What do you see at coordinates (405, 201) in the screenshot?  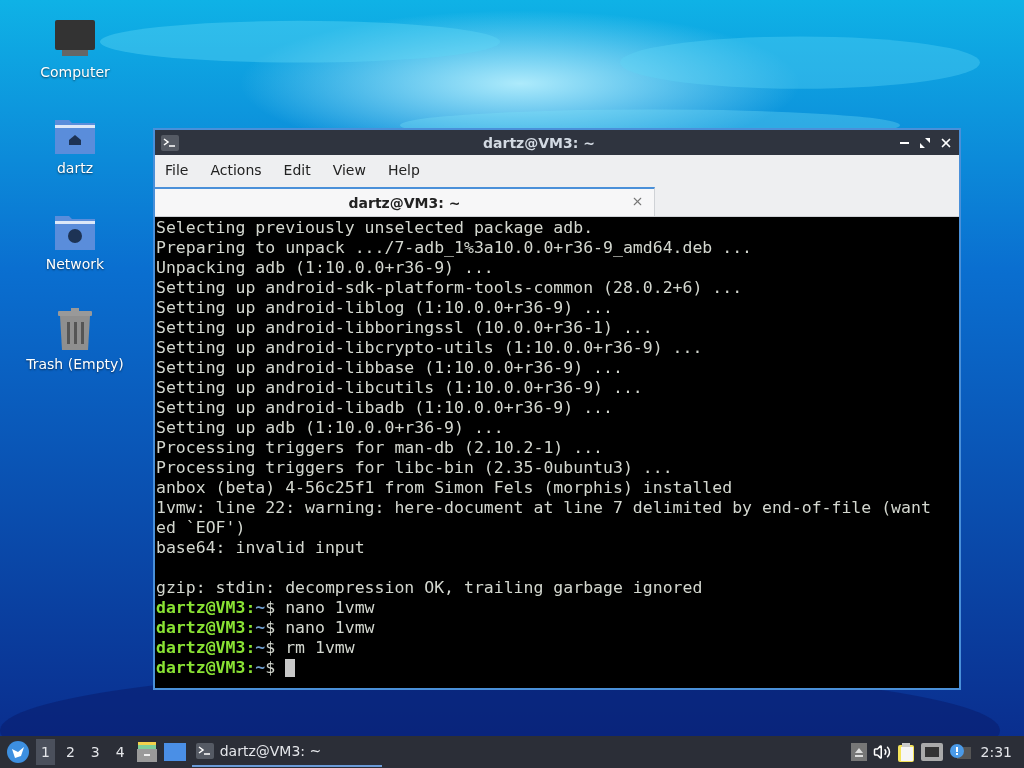 I see `terminal-tab: dartz@VM3: ~` at bounding box center [405, 201].